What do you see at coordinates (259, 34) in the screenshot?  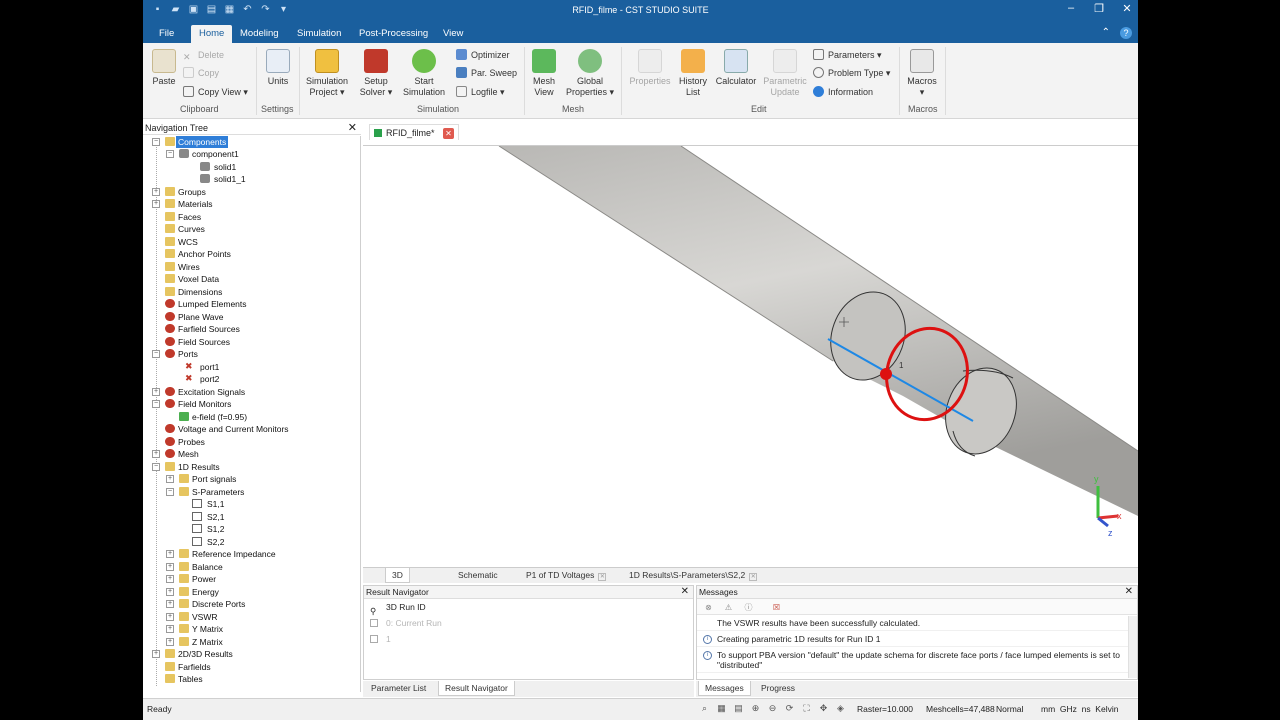 I see `tab-modeling: Modeling` at bounding box center [259, 34].